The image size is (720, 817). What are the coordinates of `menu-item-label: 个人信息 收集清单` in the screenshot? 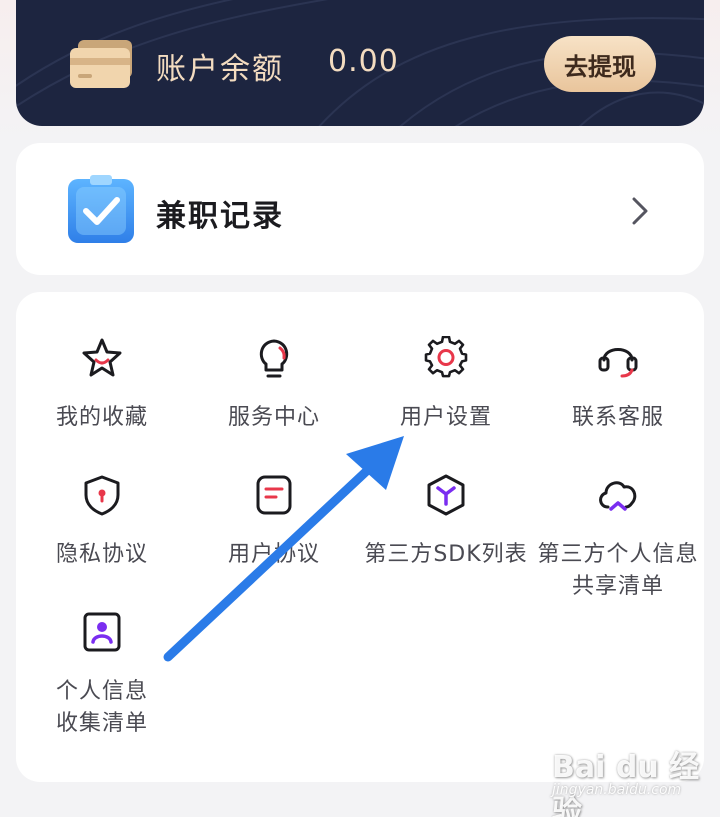 It's located at (101, 707).